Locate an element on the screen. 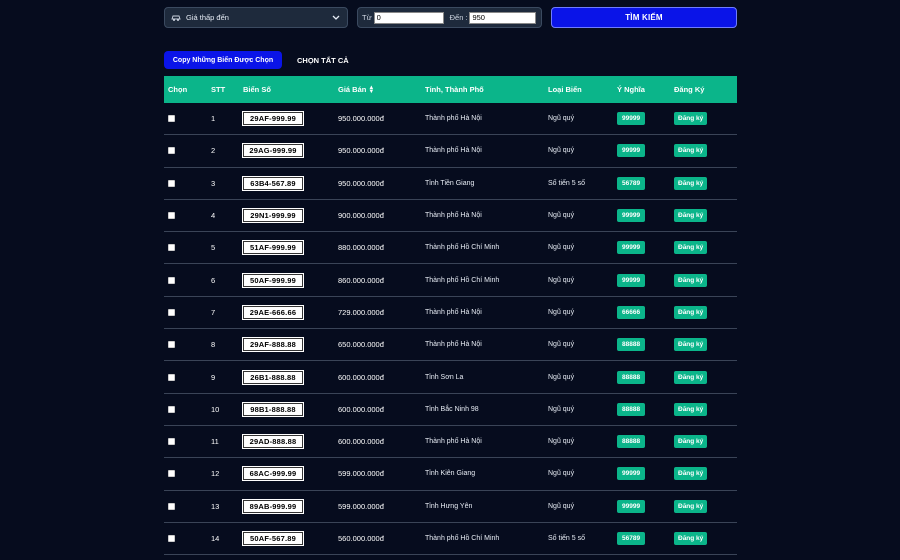  chevron-down-icon is located at coordinates (336, 18).